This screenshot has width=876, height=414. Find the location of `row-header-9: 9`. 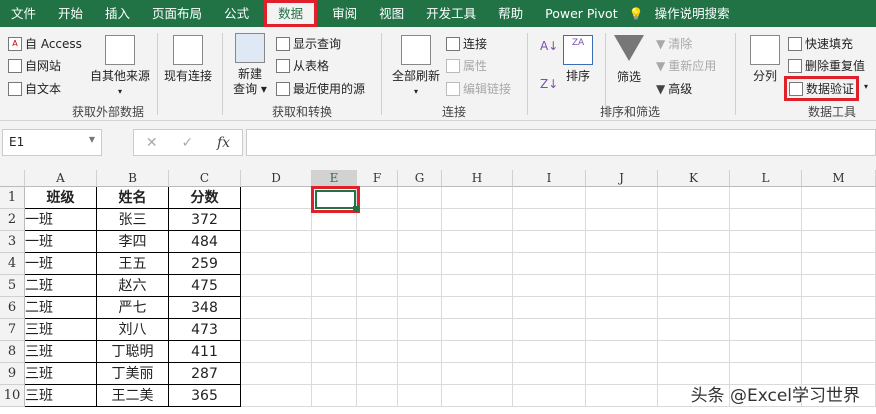

row-header-9: 9 is located at coordinates (12, 374).